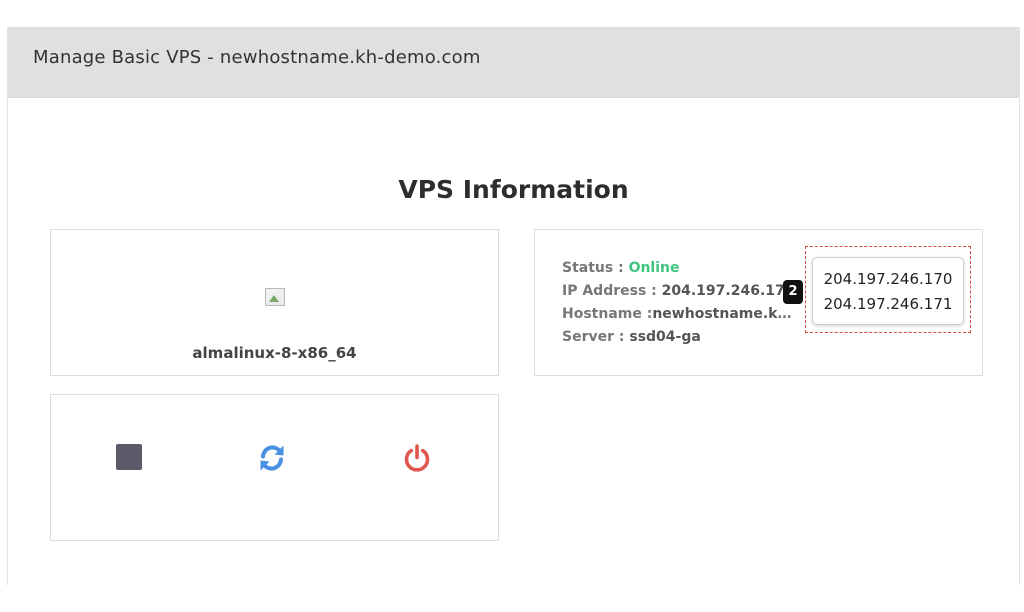 The width and height of the screenshot is (1024, 612). I want to click on ip-address-label: IP Address :, so click(612, 291).